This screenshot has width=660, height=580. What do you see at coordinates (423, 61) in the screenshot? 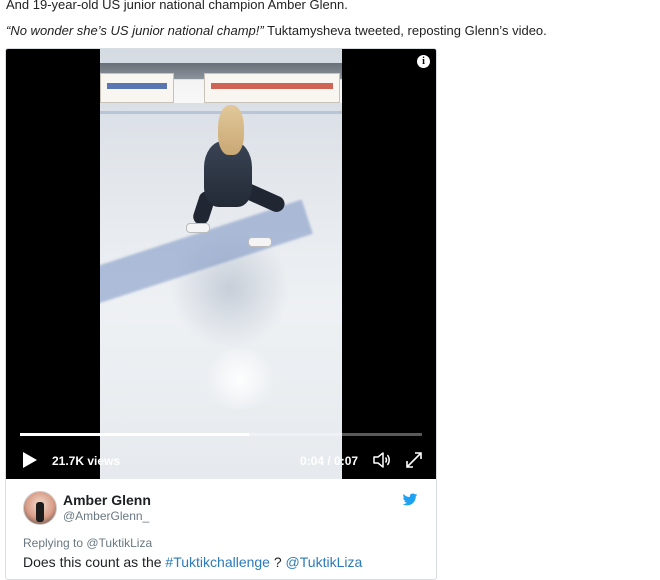
I see `info-icon: i` at bounding box center [423, 61].